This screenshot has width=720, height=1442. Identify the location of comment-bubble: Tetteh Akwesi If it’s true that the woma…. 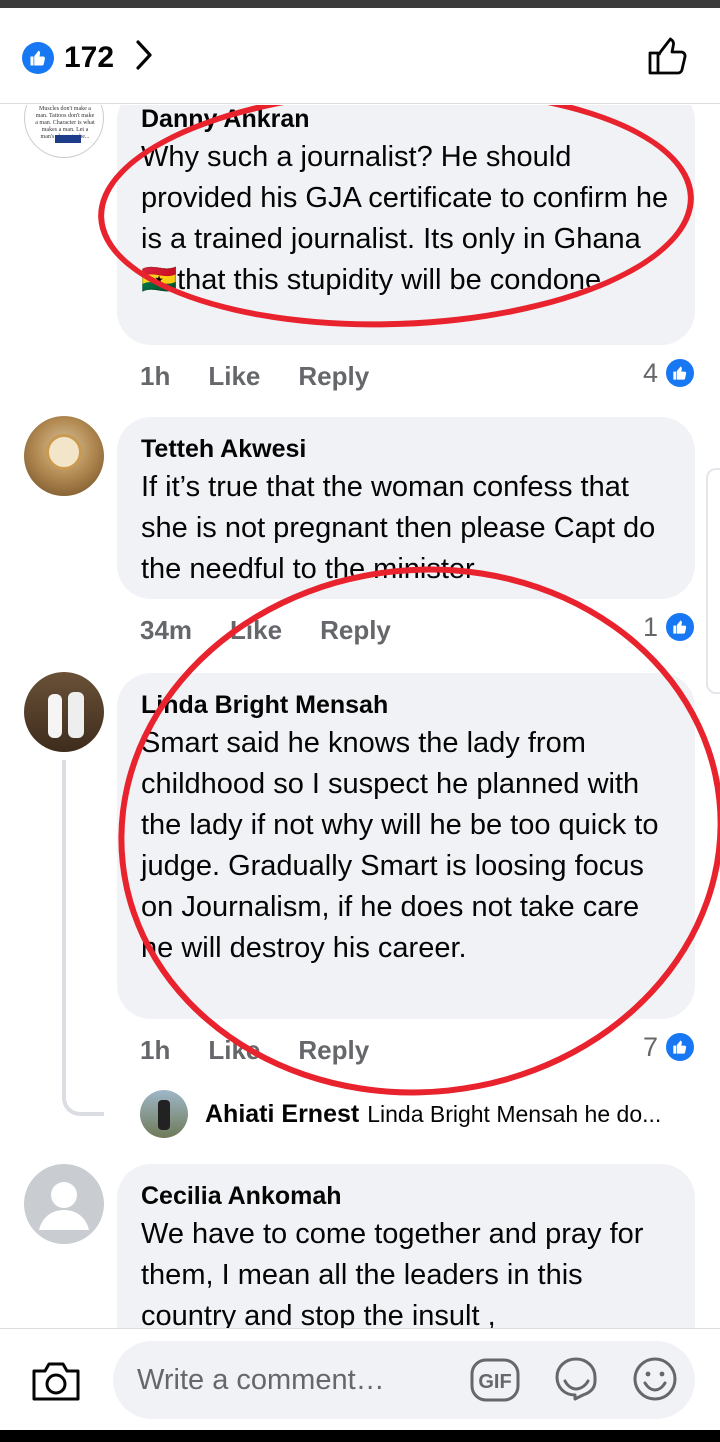
(406, 508).